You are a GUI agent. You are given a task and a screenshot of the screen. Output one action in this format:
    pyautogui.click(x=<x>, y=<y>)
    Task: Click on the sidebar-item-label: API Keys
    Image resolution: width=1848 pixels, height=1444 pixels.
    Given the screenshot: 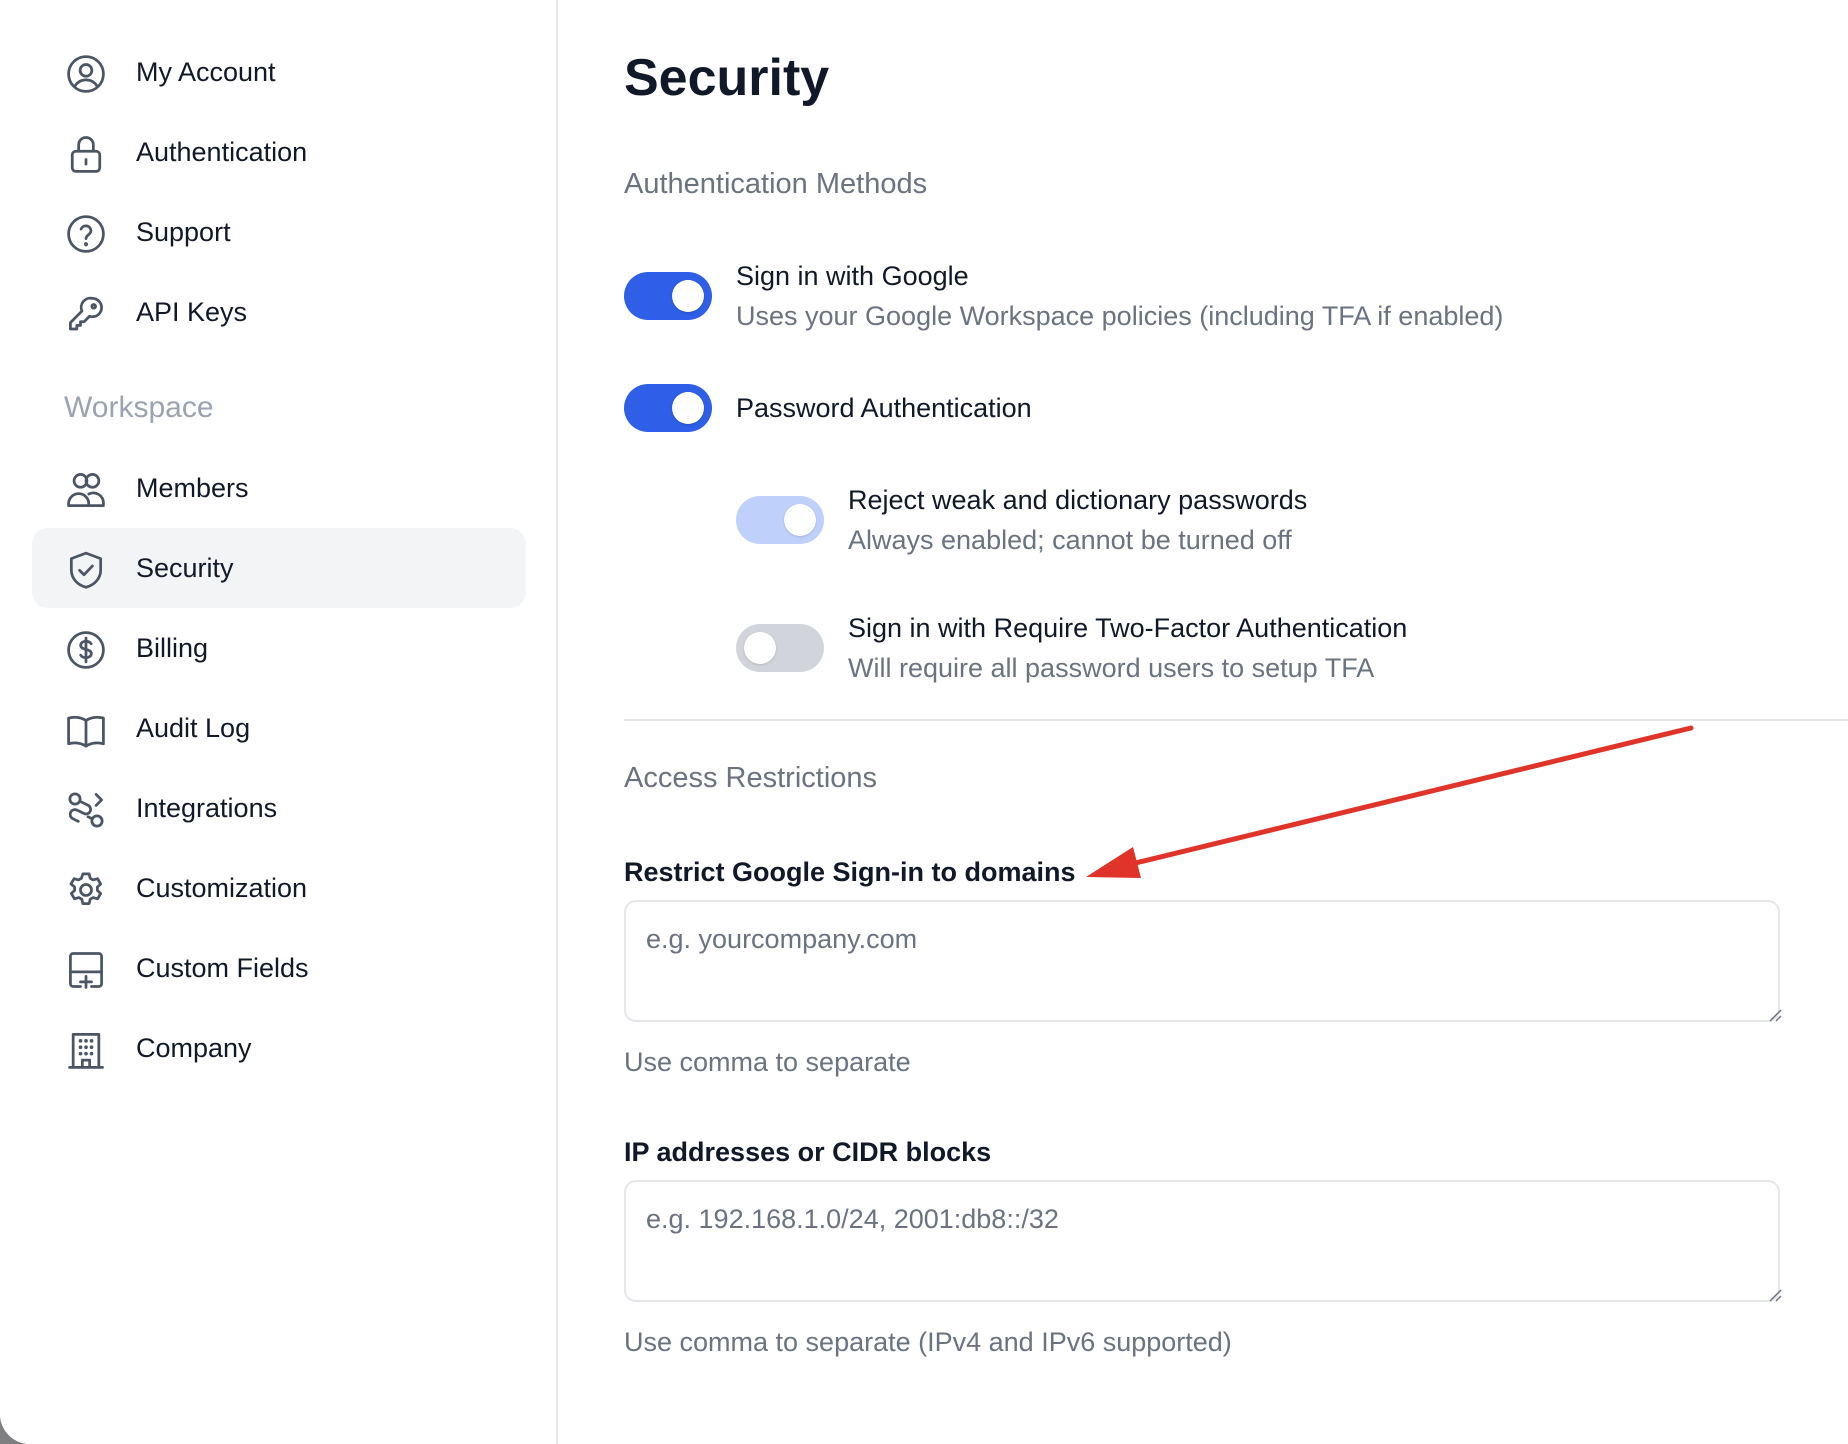 What is the action you would take?
    pyautogui.click(x=192, y=312)
    